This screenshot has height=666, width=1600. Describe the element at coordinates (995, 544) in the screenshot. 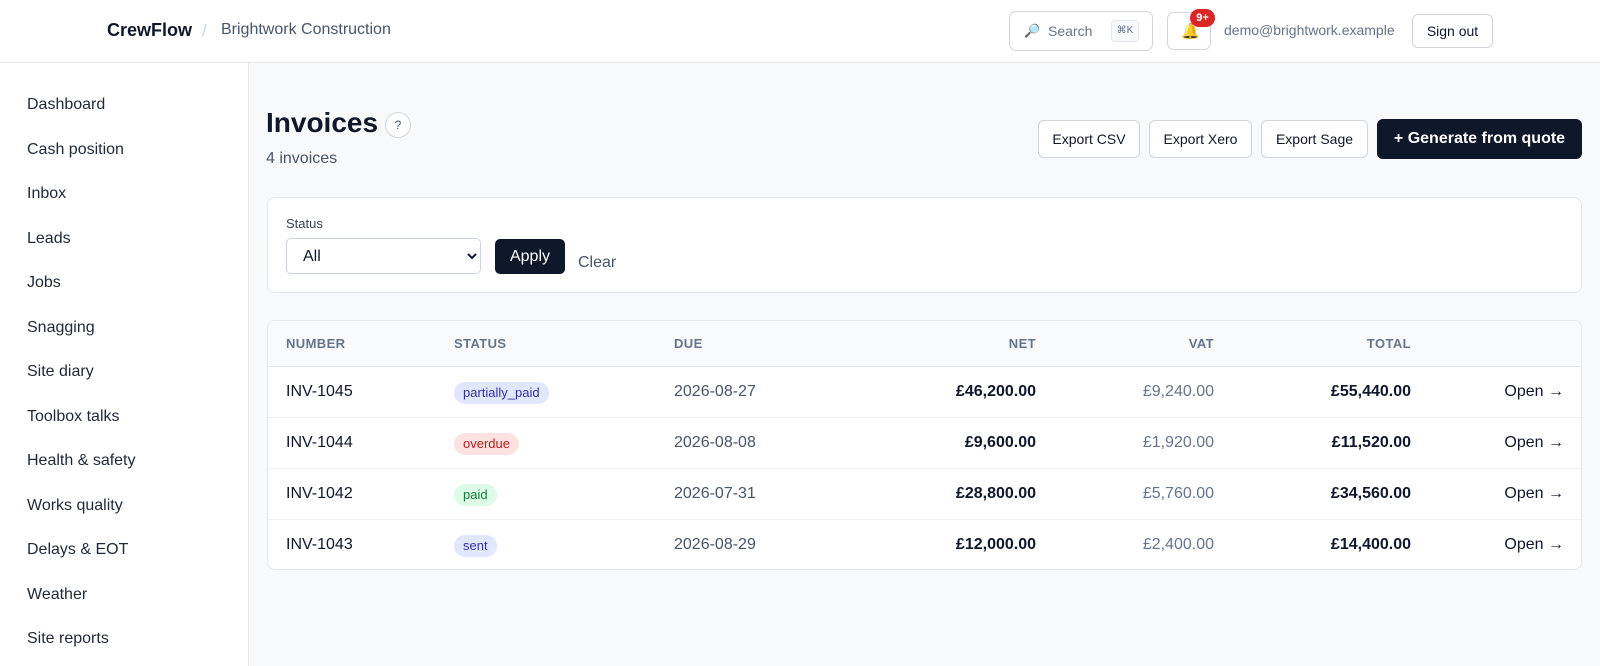

I see `net-amount: £12,000.00` at that location.